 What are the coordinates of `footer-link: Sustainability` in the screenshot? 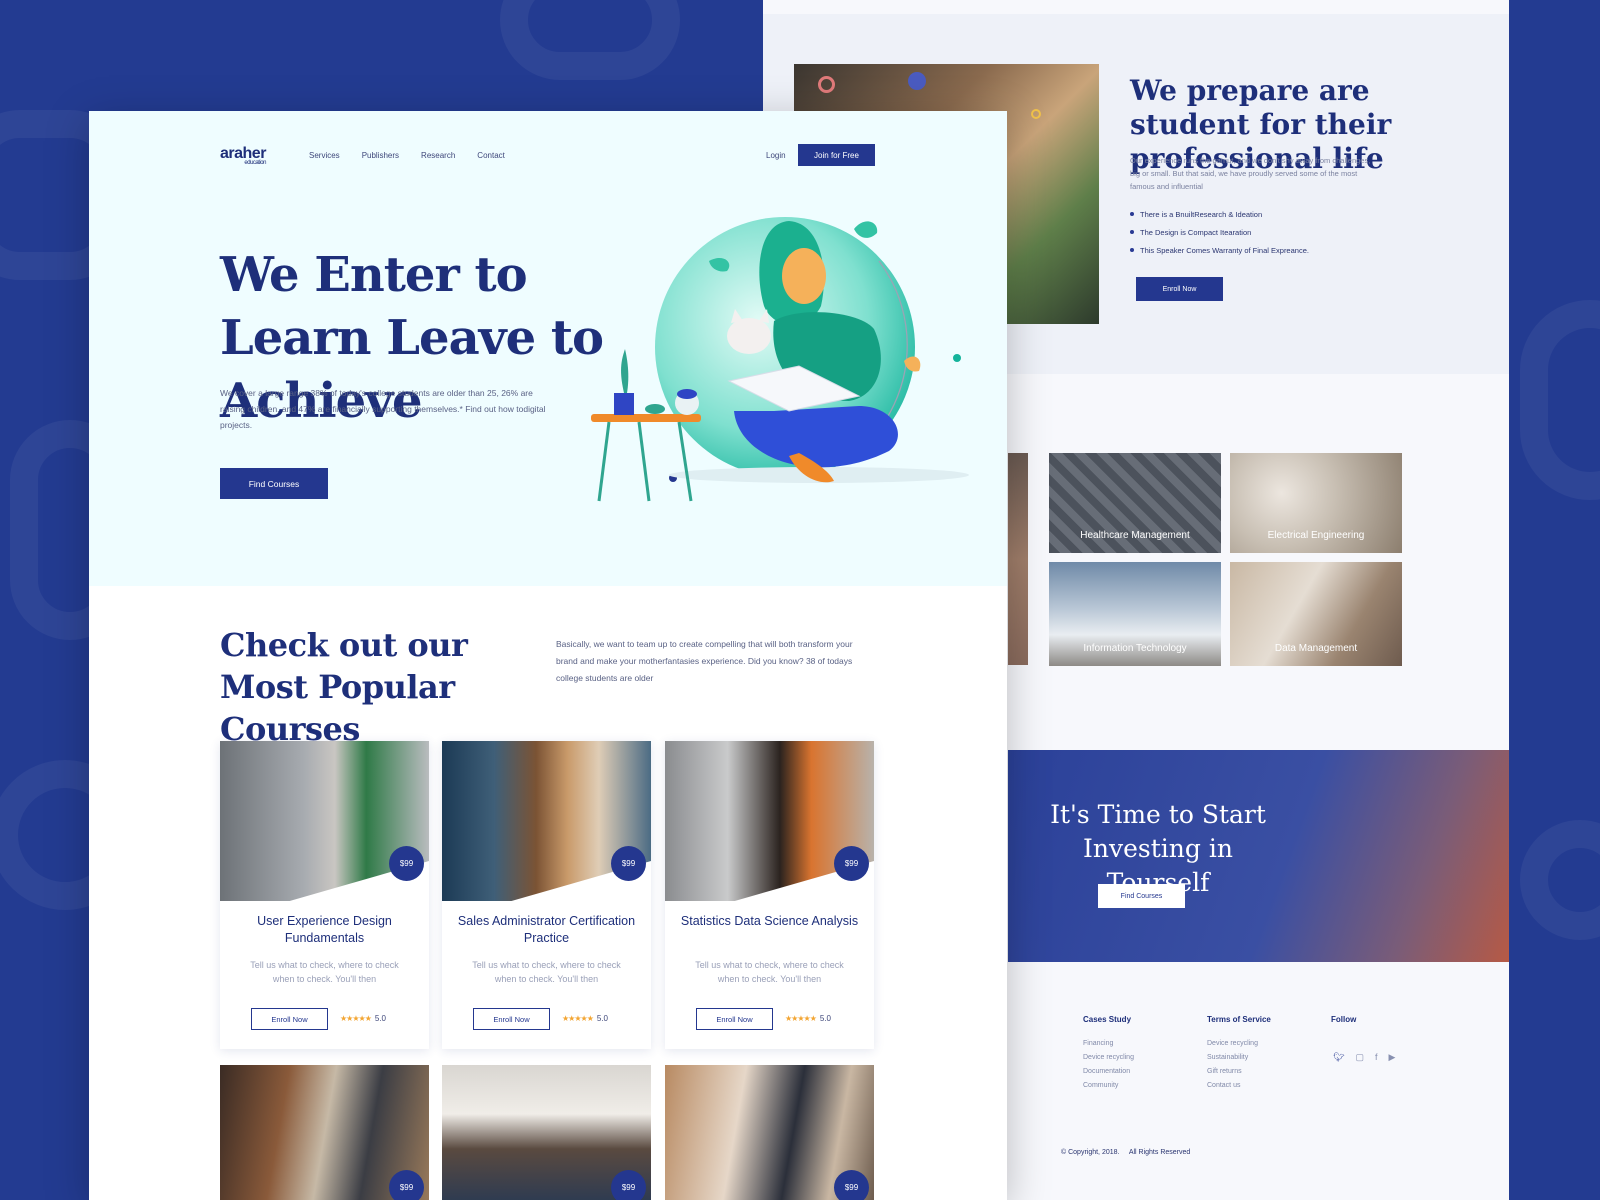 It's located at (1239, 1057).